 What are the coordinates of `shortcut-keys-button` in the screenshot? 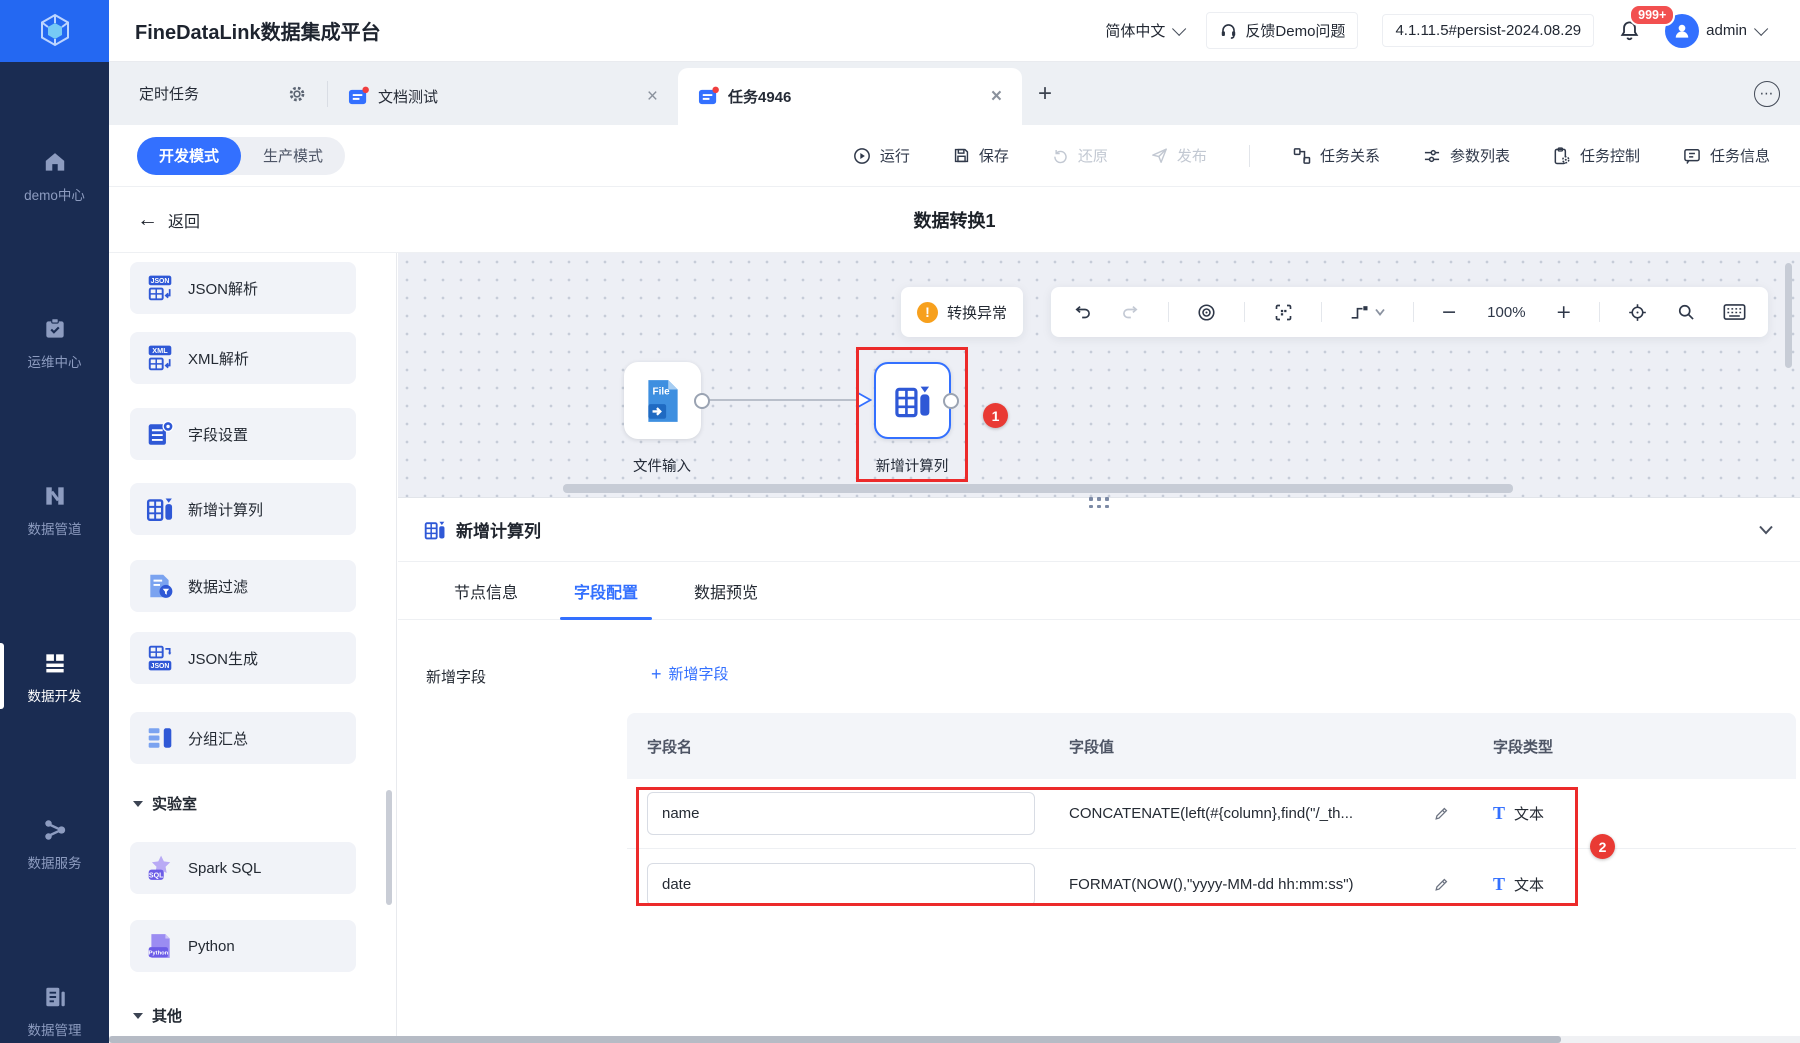 It's located at (1734, 312).